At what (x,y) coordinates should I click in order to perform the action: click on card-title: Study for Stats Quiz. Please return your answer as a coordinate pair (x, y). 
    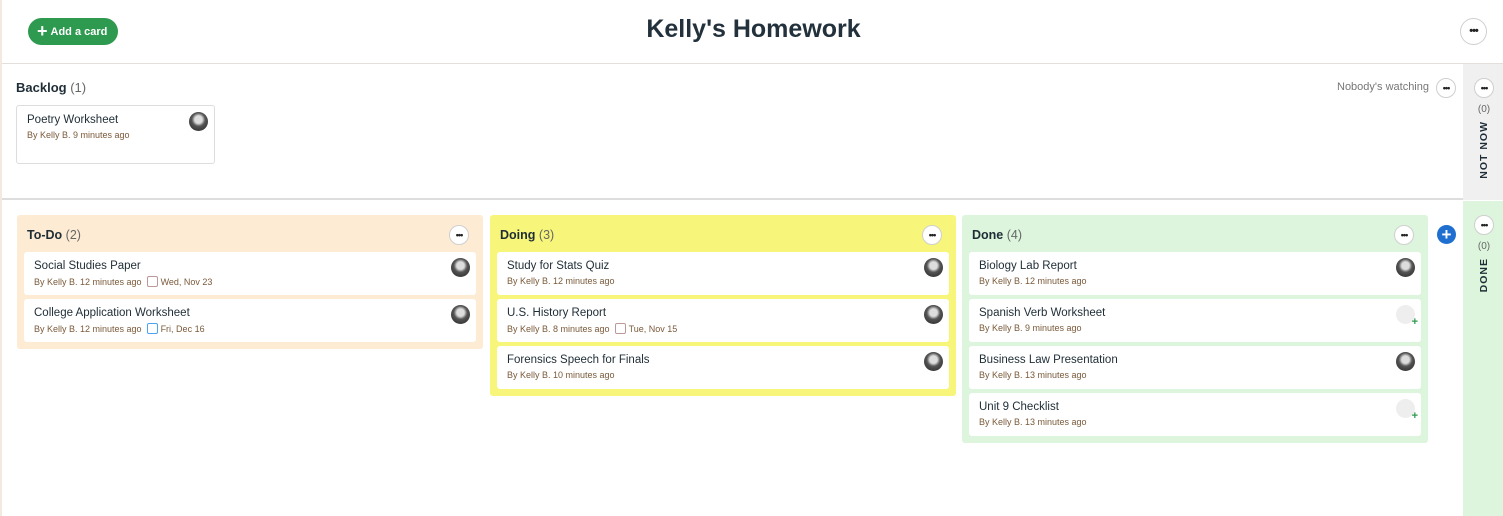
    Looking at the image, I should click on (558, 266).